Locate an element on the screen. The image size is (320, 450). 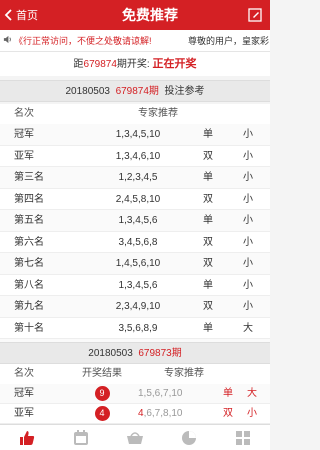
table-row: 冠军 9 1,5,6,7,10 单 大 is located at coordinates (135, 394).